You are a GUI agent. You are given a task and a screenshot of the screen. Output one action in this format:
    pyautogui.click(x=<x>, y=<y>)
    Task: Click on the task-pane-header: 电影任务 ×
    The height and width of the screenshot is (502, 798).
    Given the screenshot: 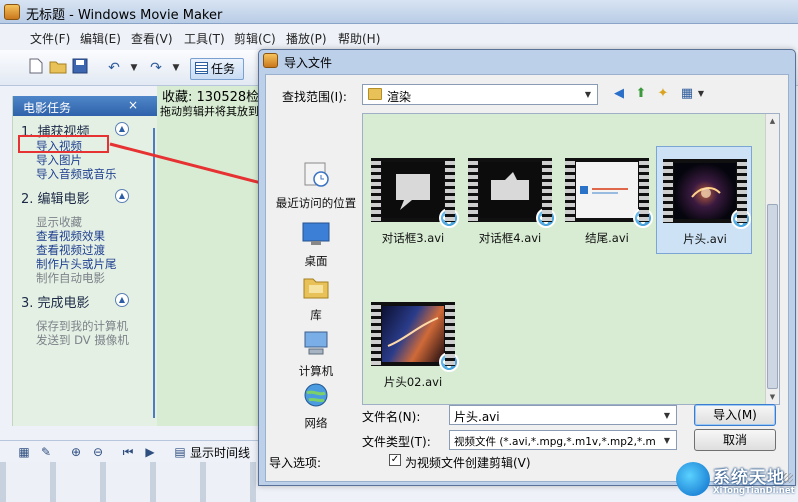 What is the action you would take?
    pyautogui.click(x=85, y=106)
    